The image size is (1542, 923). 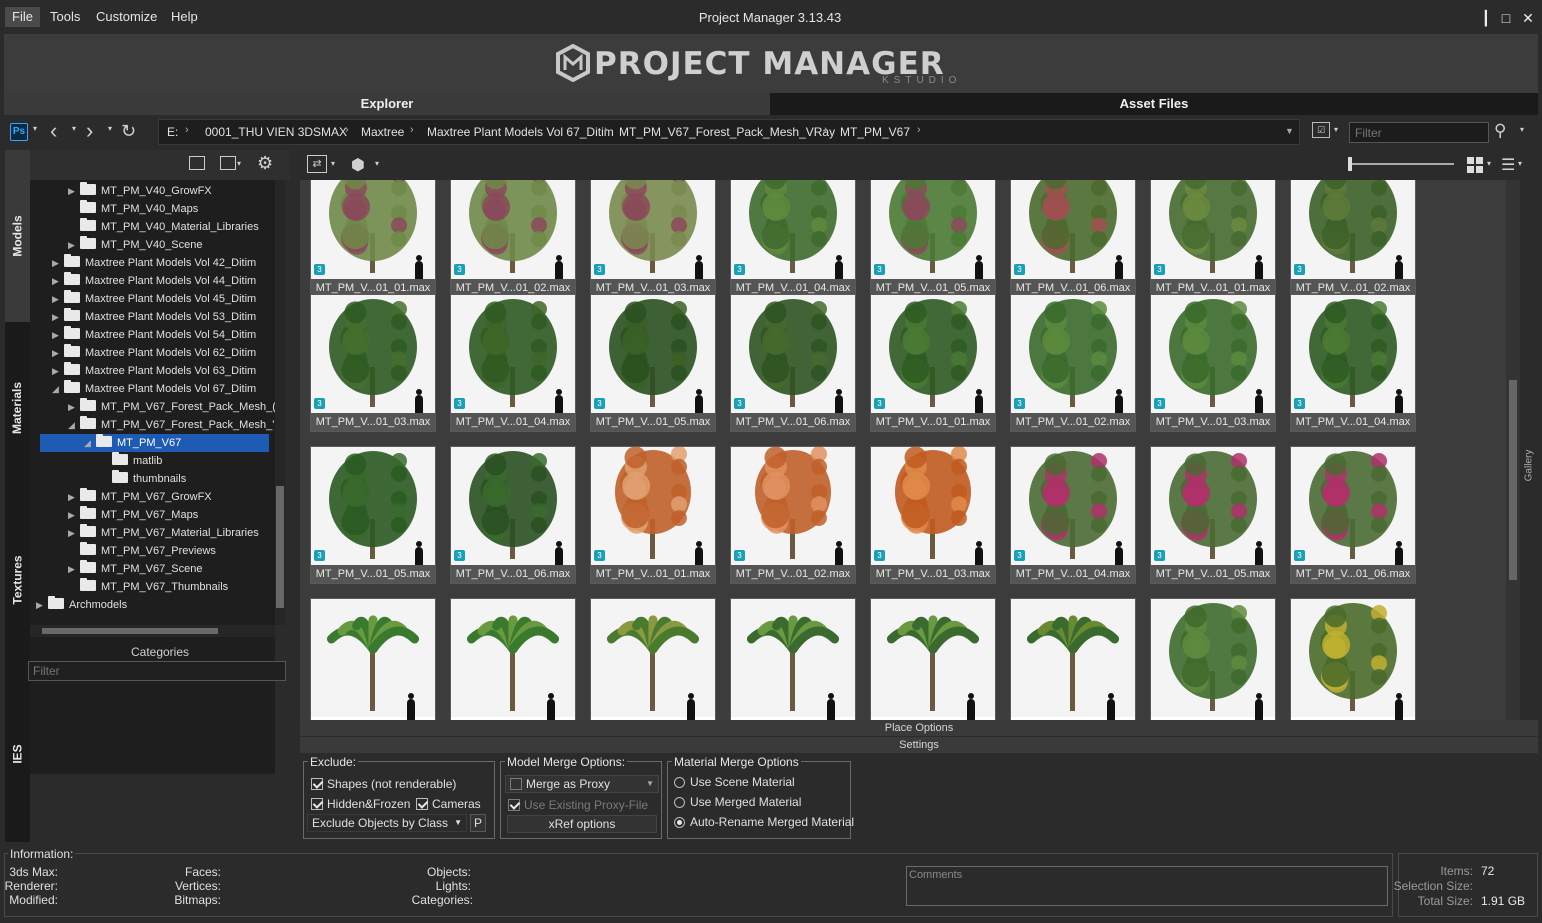 I want to click on tree-node: ▶ MT_PM_V67_Maps, so click(x=114, y=515).